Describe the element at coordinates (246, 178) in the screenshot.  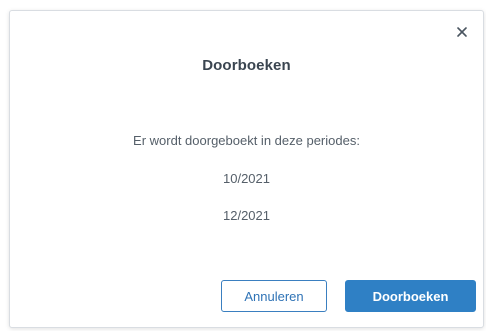
I see `period-item: 10/2021` at that location.